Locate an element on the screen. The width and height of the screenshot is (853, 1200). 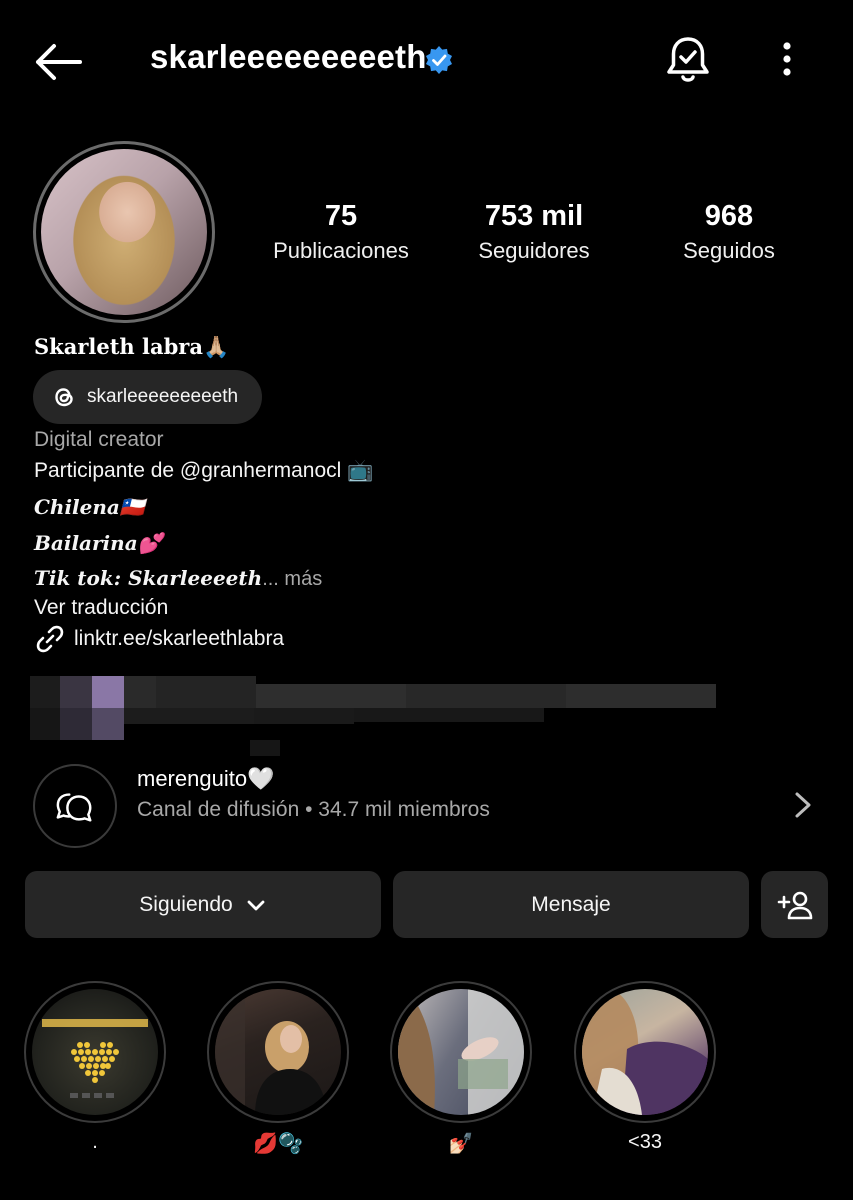
threads-handle: skarleeeeeeeeeth is located at coordinates (163, 396).